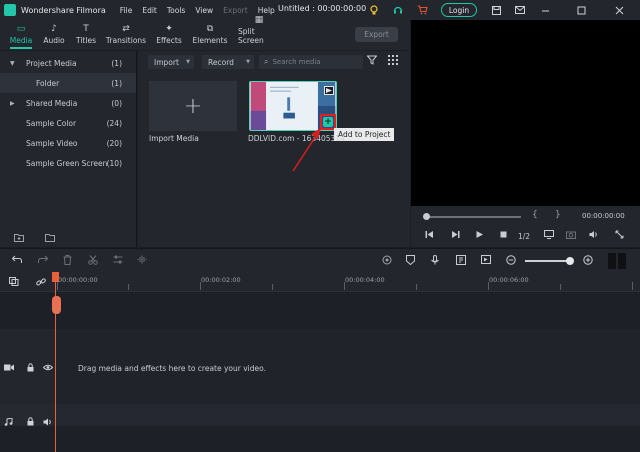 This screenshot has height=452, width=640. I want to click on delete-icon, so click(67, 261).